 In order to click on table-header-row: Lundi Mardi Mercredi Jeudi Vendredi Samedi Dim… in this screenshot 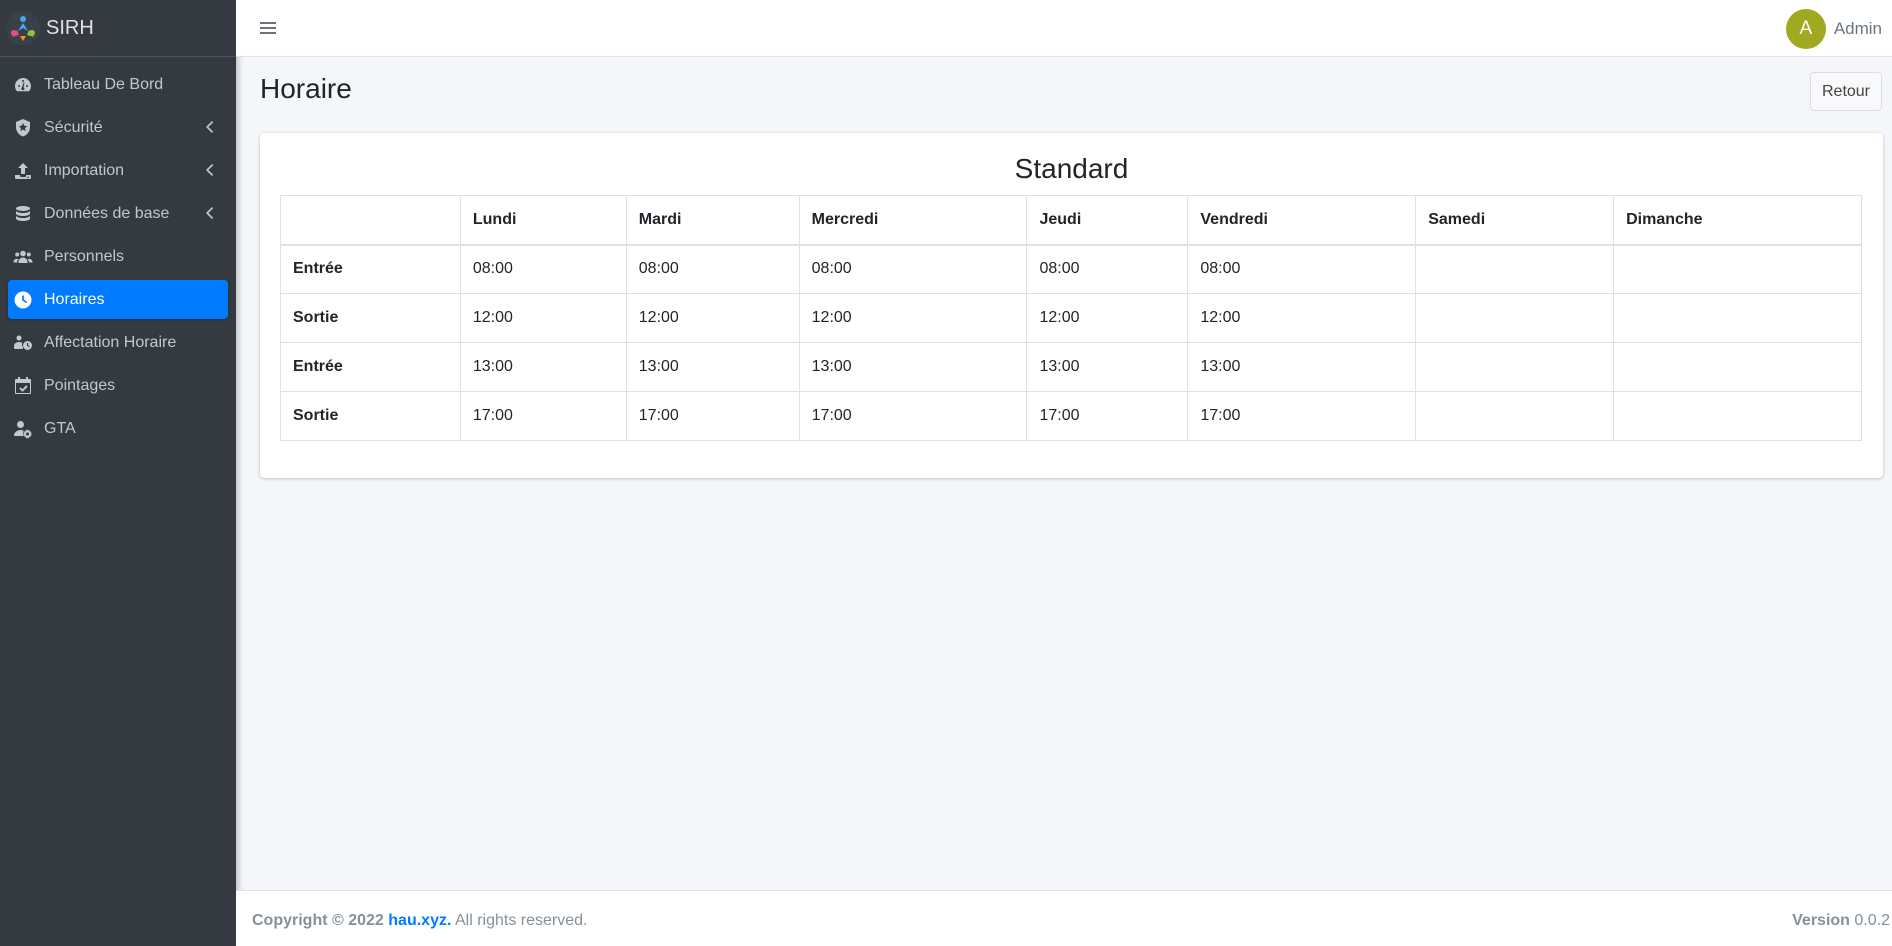, I will do `click(1071, 220)`.